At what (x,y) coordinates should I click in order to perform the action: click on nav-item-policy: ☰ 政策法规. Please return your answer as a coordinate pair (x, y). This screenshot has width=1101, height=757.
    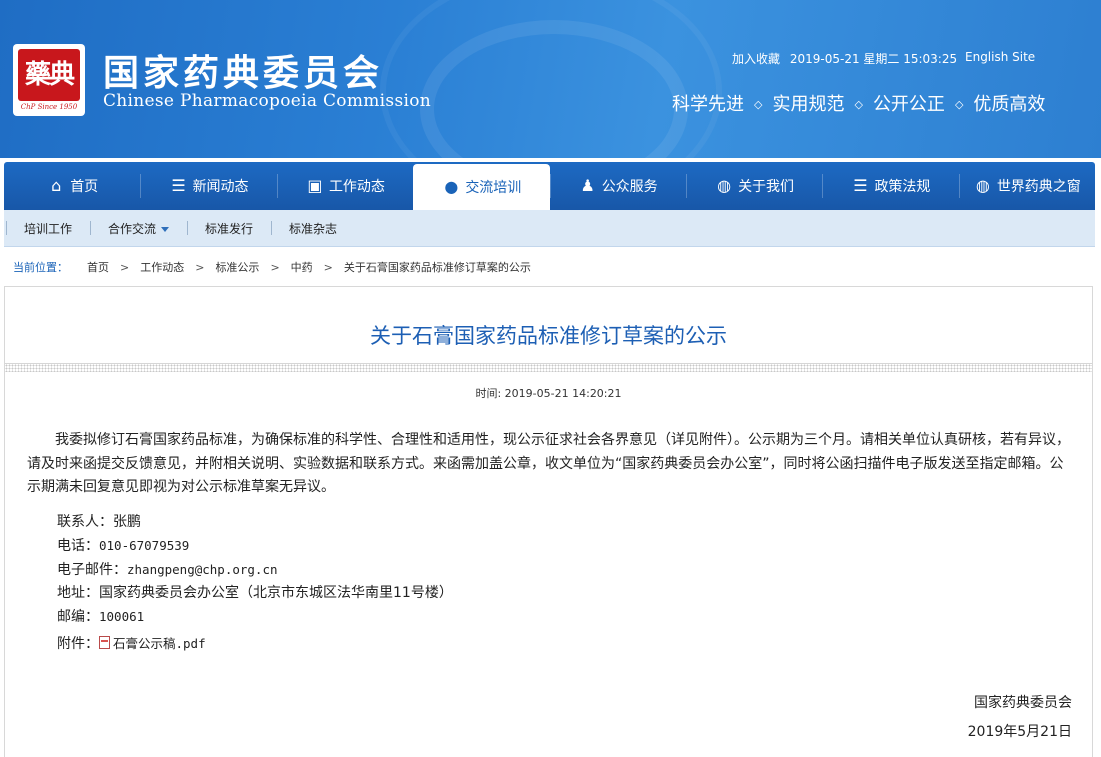
    Looking at the image, I should click on (890, 186).